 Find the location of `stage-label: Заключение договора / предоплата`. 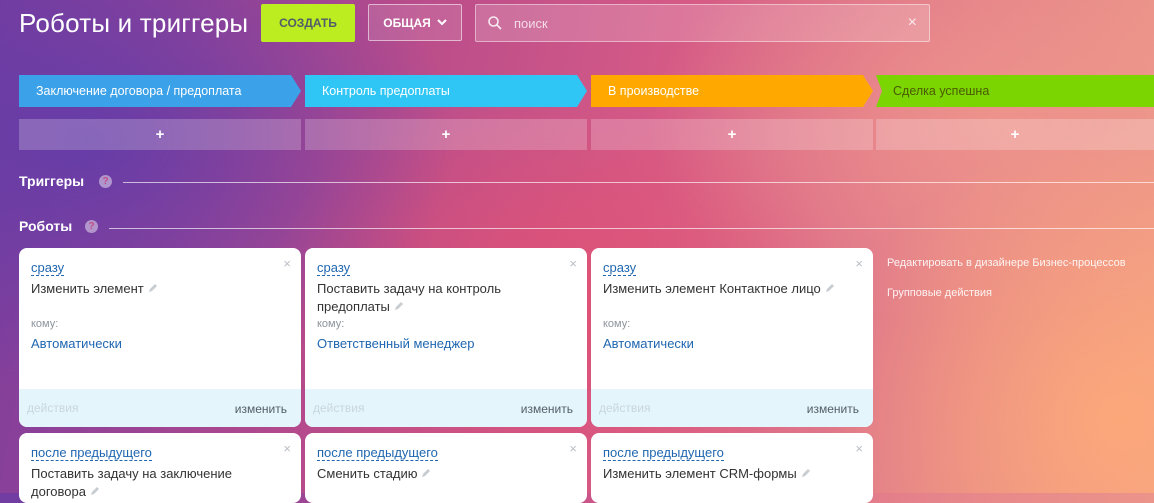

stage-label: Заключение договора / предоплата is located at coordinates (139, 91).